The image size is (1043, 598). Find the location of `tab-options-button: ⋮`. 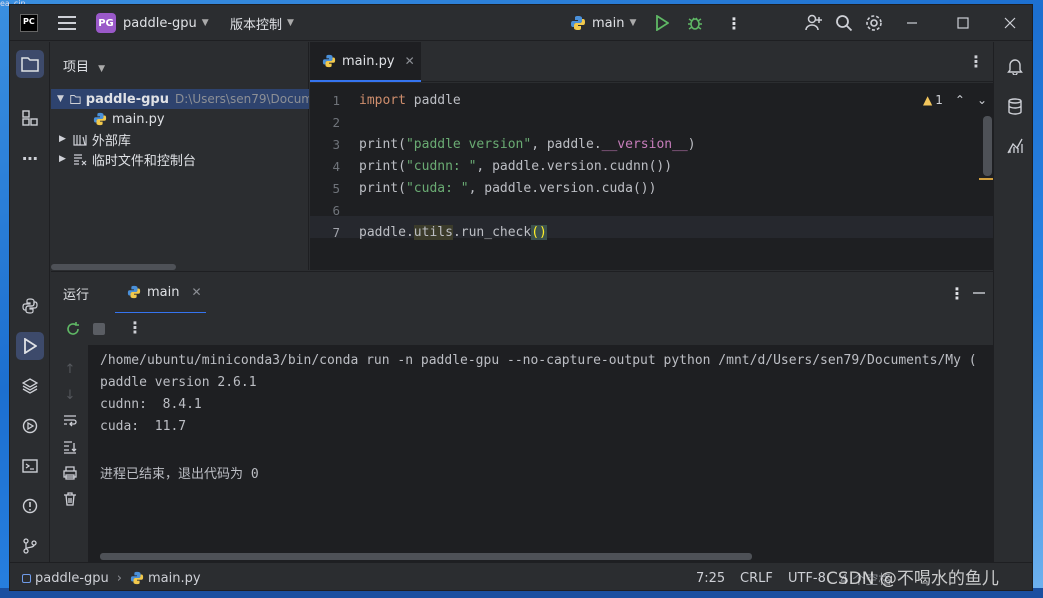

tab-options-button: ⋮ is located at coordinates (976, 61).